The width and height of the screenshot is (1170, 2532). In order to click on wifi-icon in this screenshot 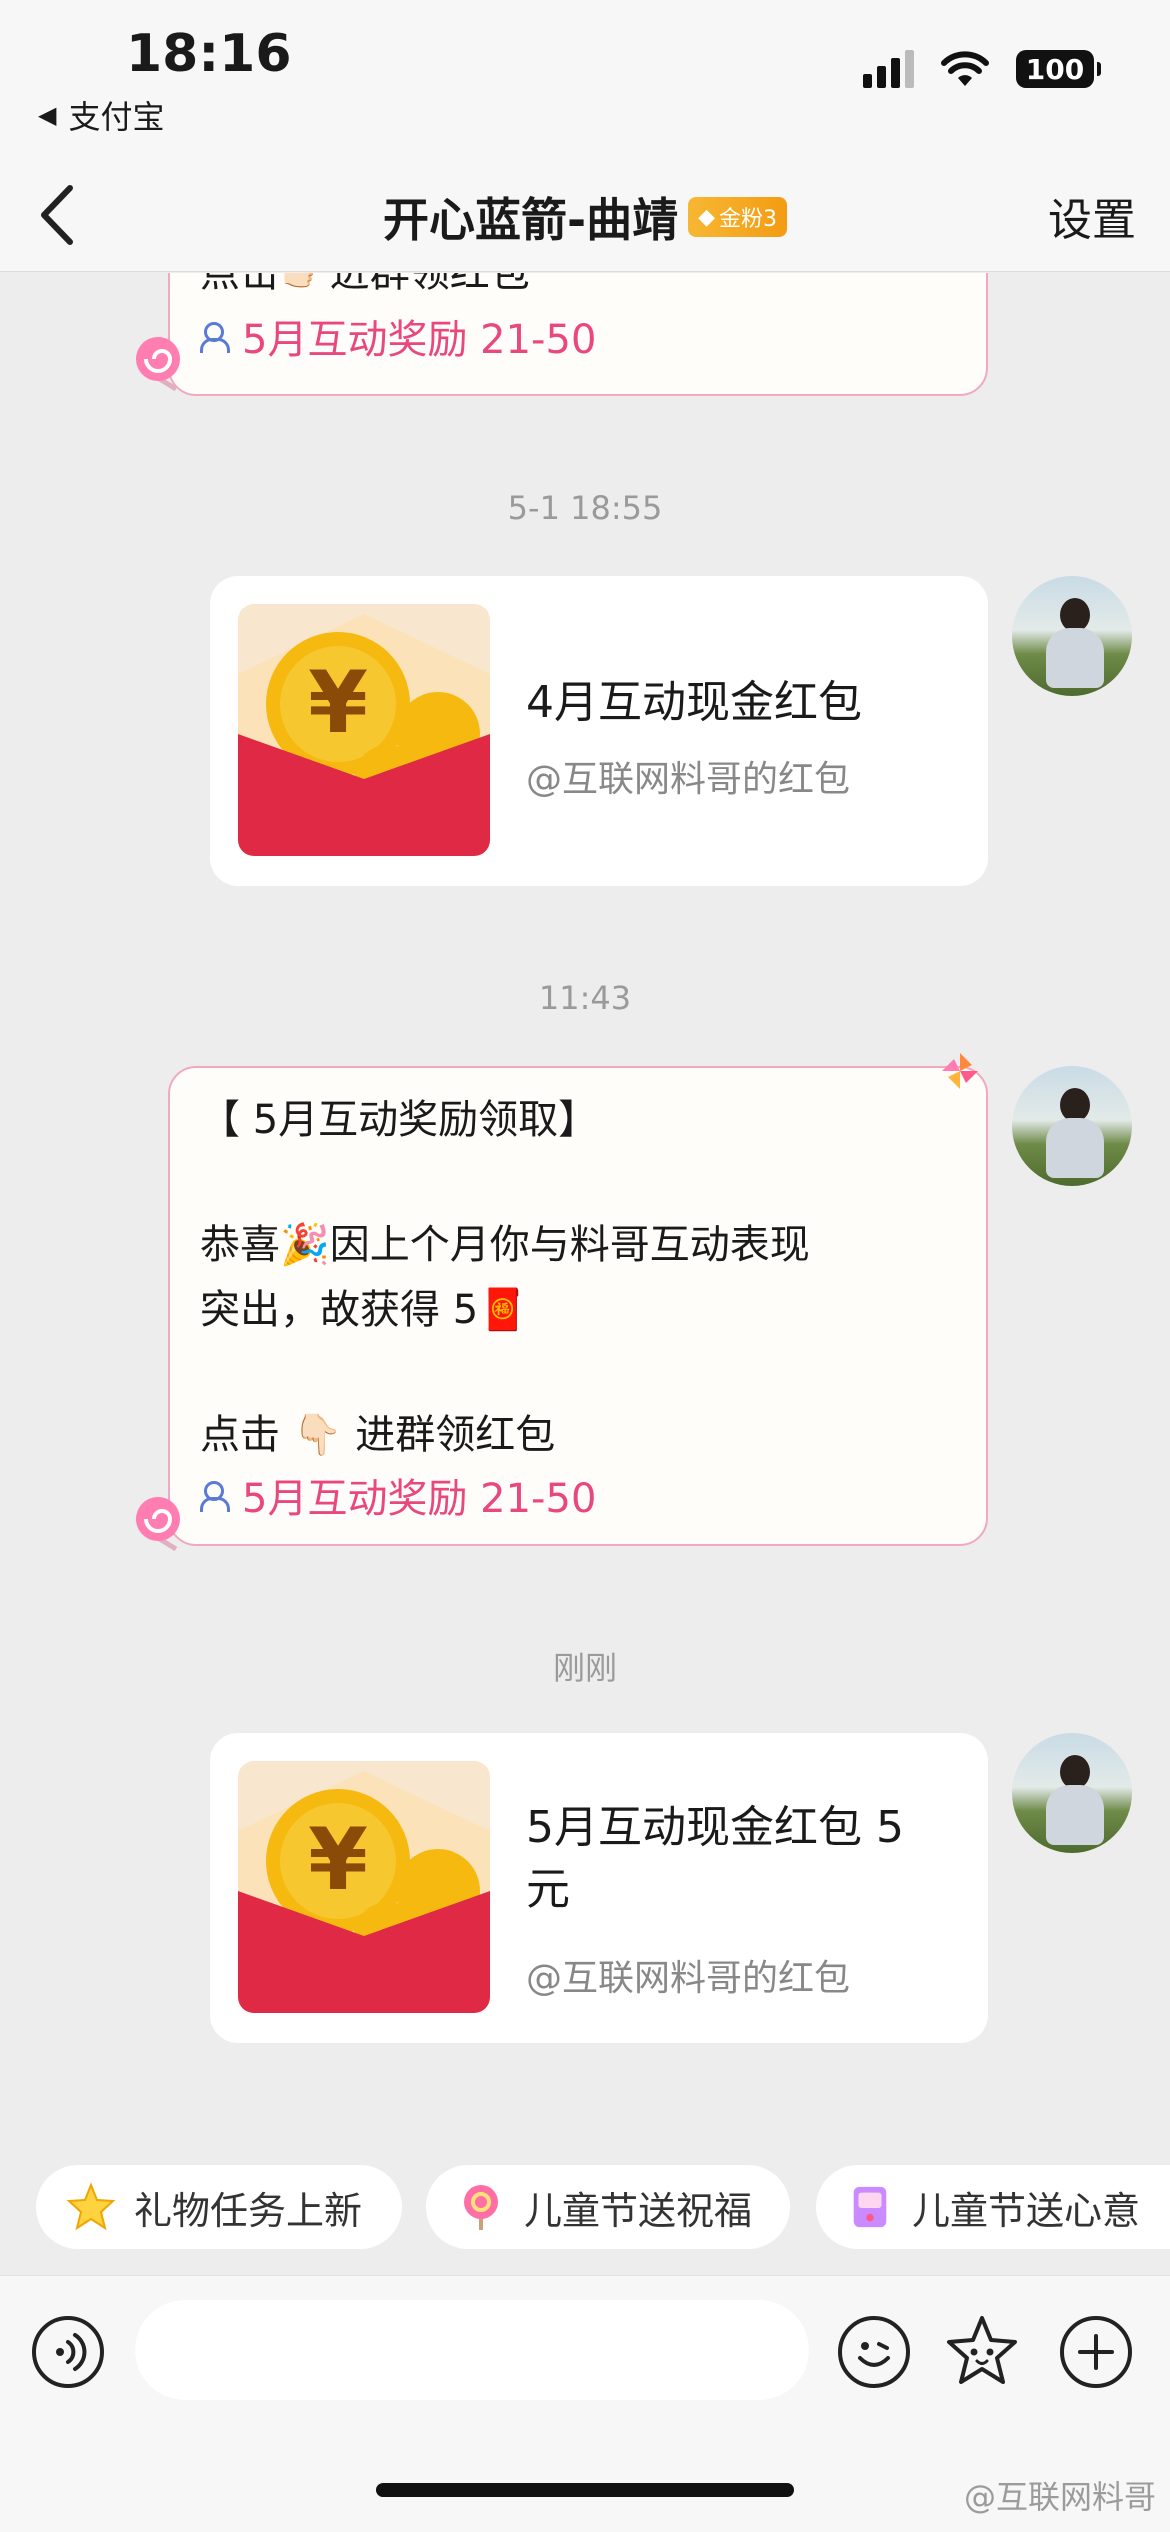, I will do `click(965, 68)`.